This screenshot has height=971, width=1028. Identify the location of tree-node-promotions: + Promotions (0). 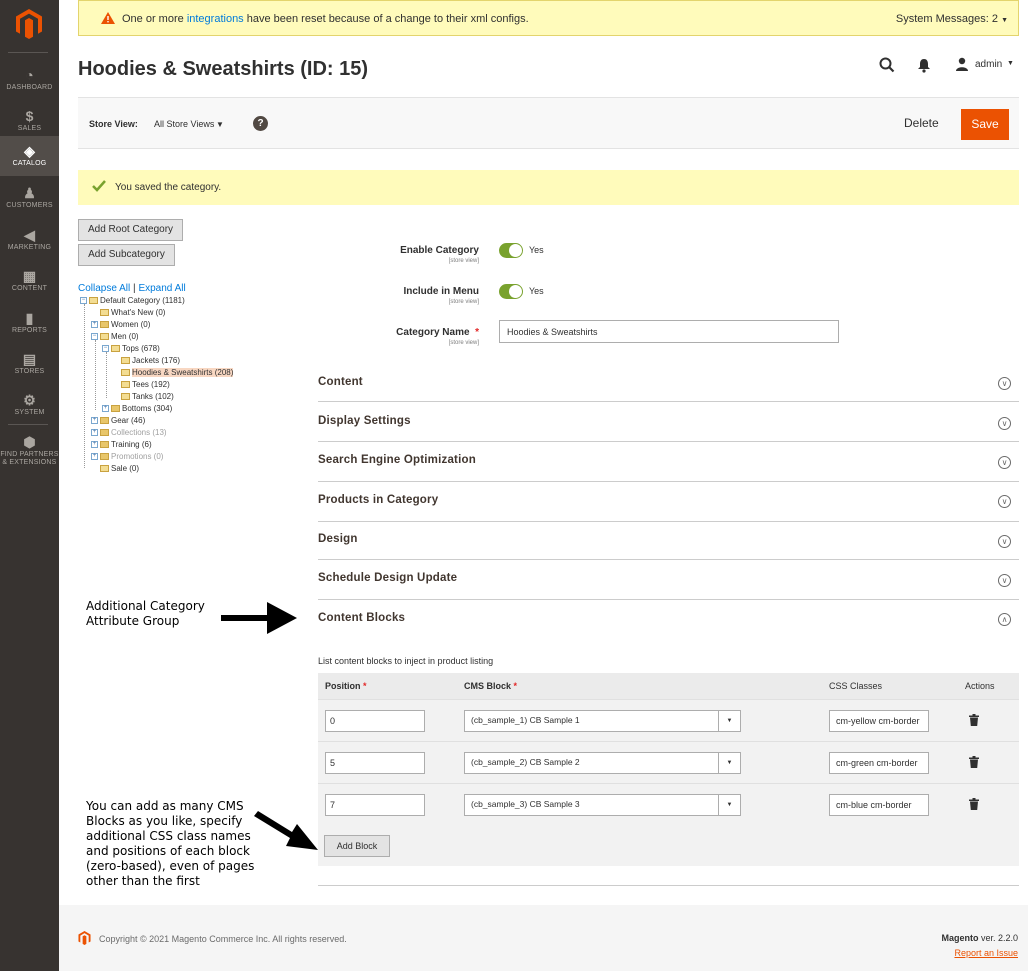
(127, 457).